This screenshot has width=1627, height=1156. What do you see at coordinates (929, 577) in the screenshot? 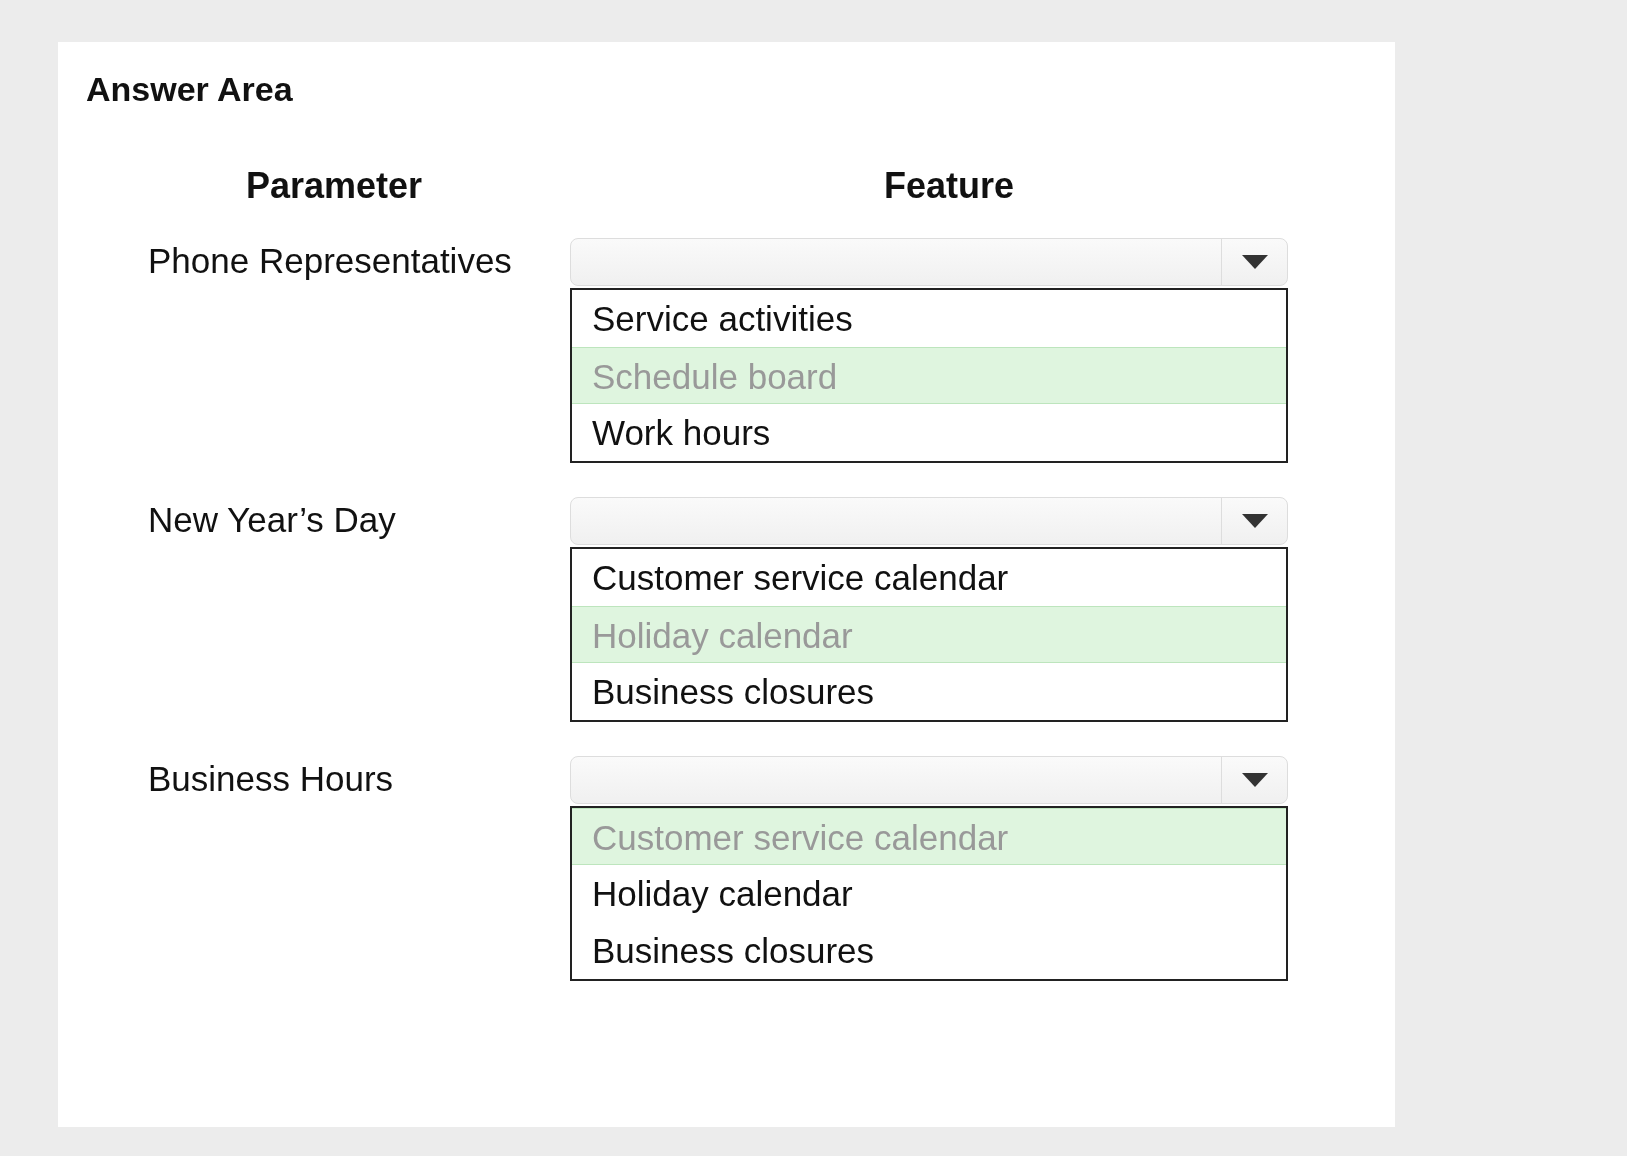
I see `option-item: Customer service calendar` at bounding box center [929, 577].